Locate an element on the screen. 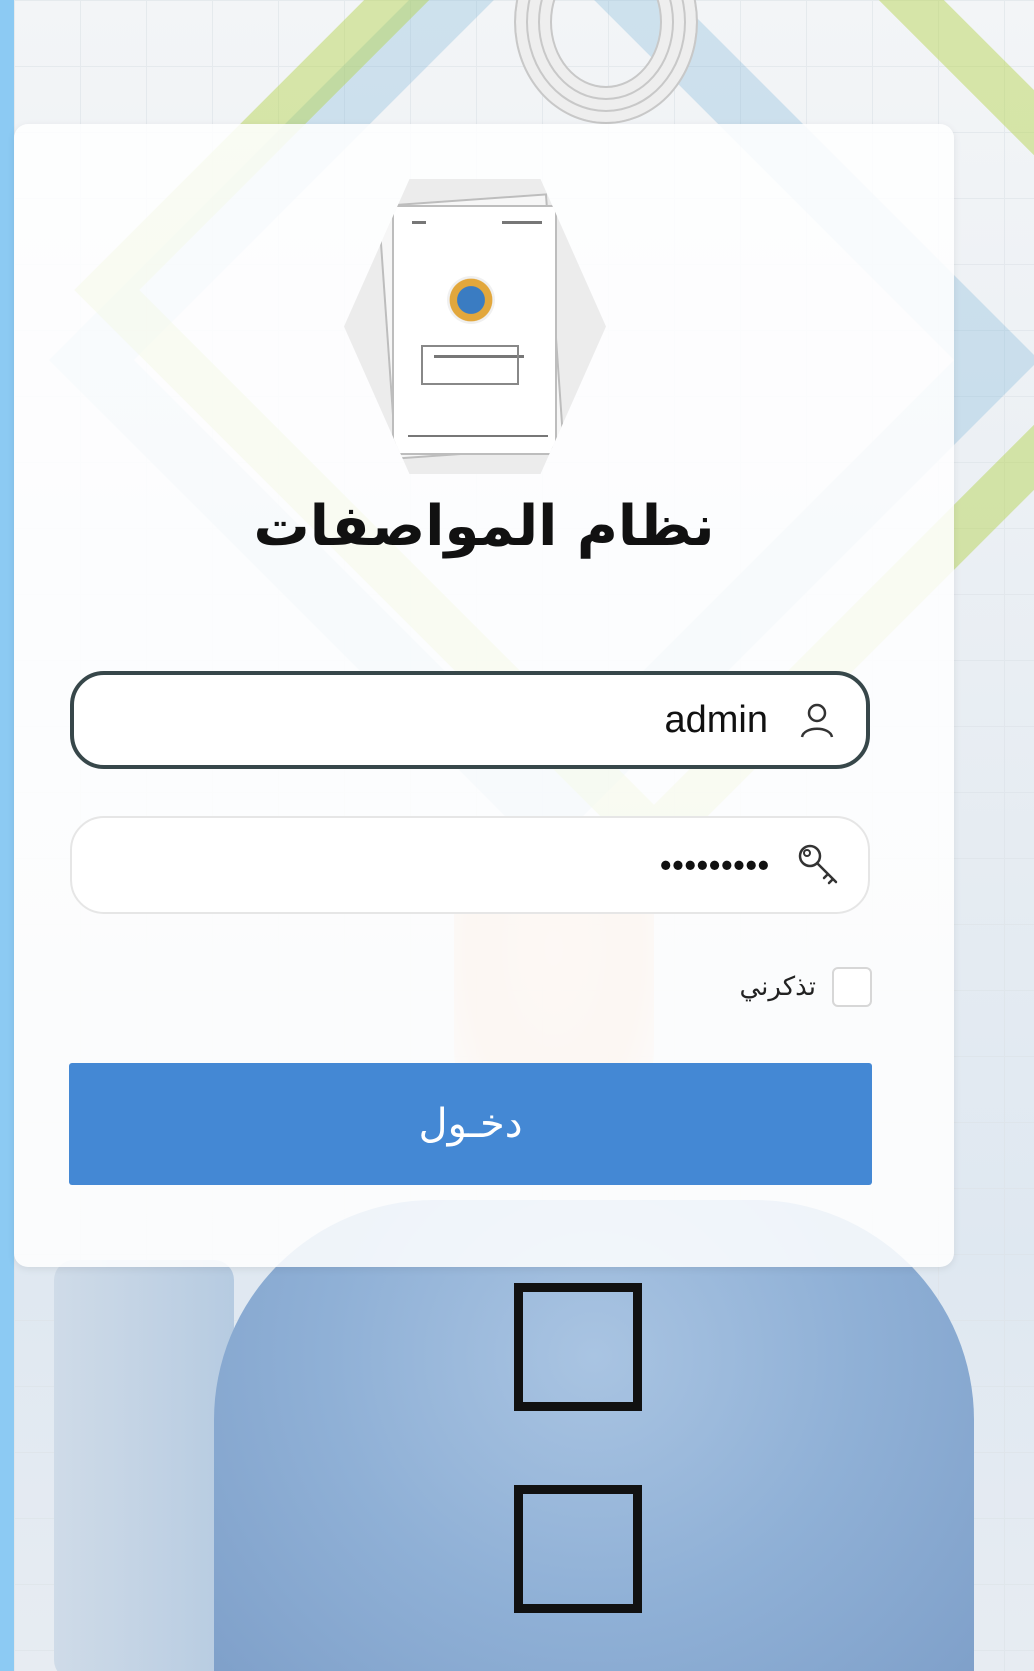  password-input: ••••••••• is located at coordinates (715, 865).